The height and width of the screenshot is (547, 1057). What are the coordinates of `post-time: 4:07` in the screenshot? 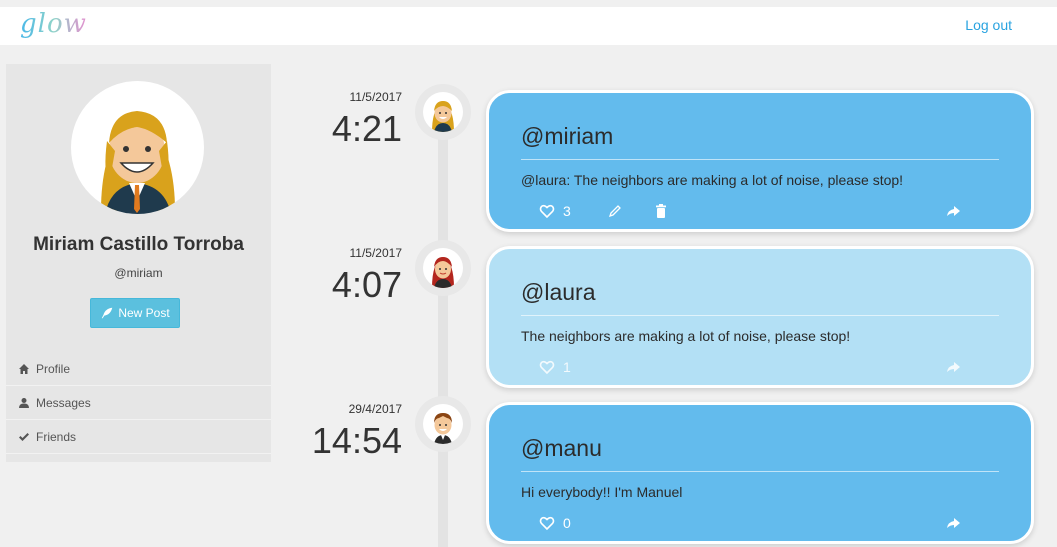 It's located at (366, 284).